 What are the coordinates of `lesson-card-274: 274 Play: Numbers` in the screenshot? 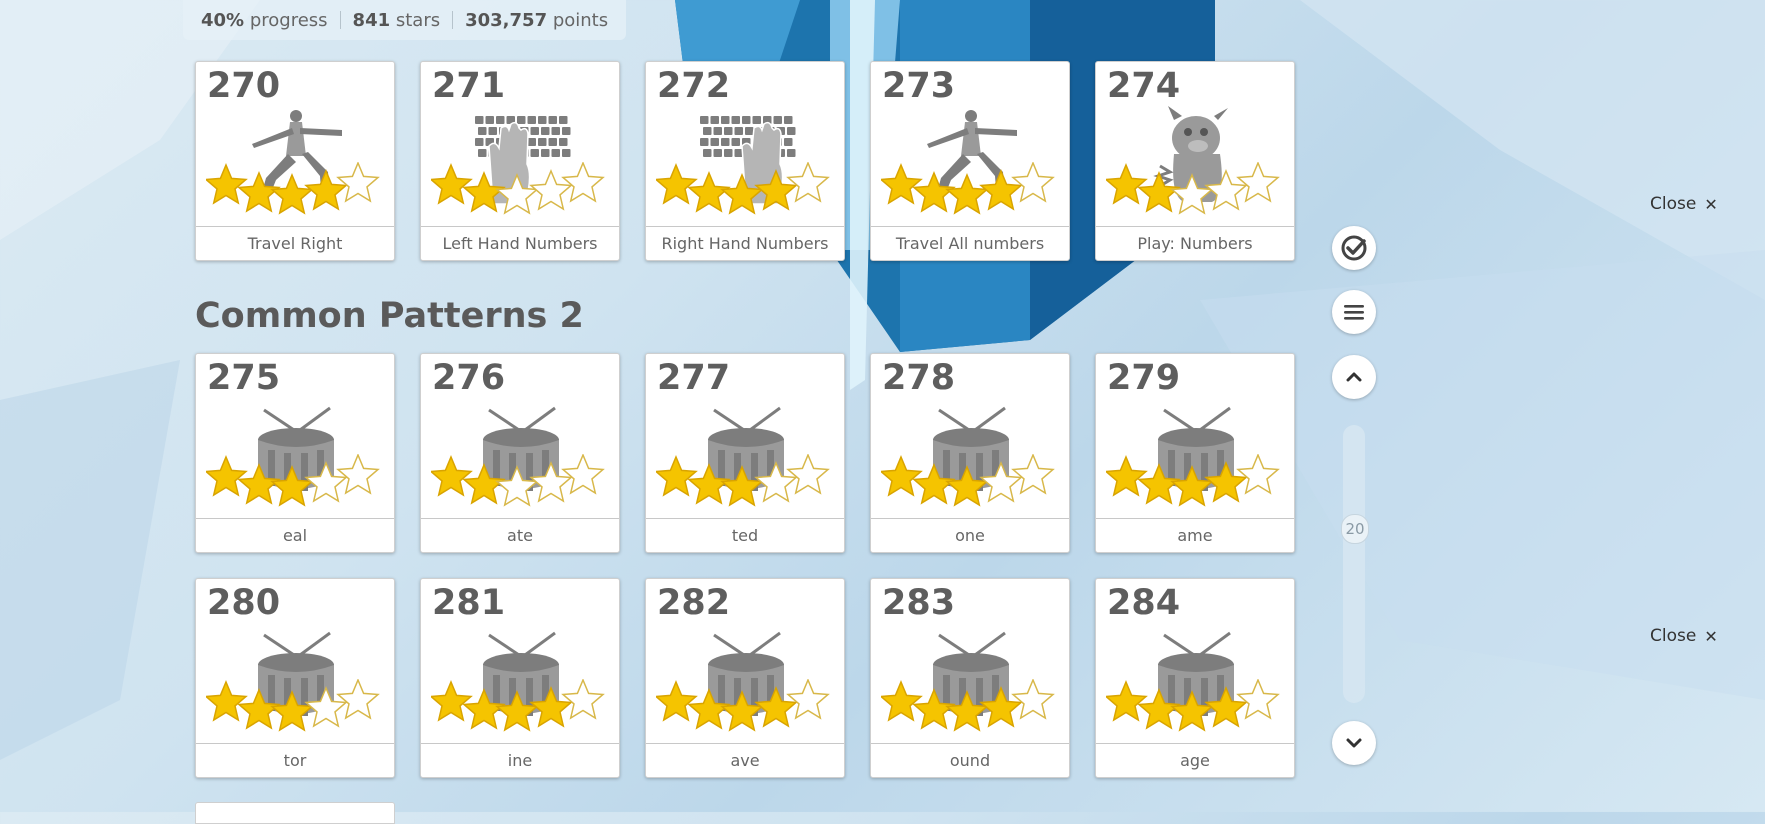 It's located at (1195, 161).